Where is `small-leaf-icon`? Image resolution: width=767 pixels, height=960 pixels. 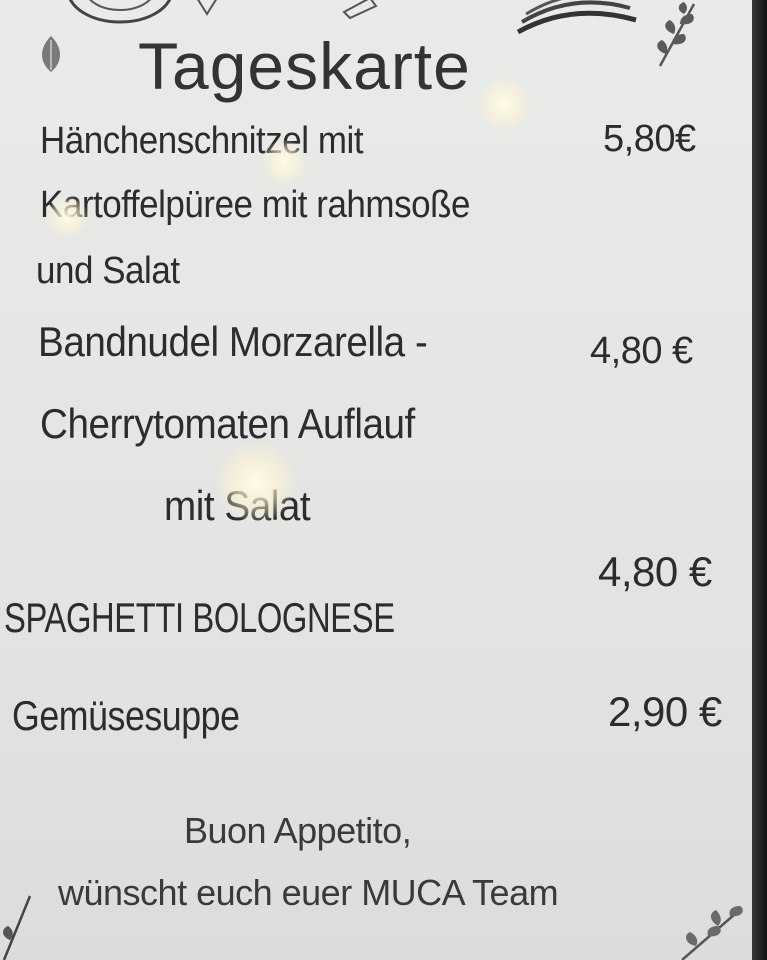 small-leaf-icon is located at coordinates (207, 8).